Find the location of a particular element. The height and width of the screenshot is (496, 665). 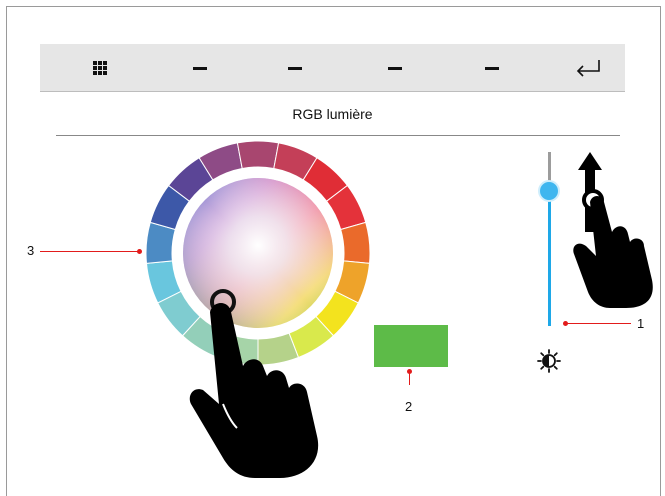

tap-hand-icon is located at coordinates (254, 390).